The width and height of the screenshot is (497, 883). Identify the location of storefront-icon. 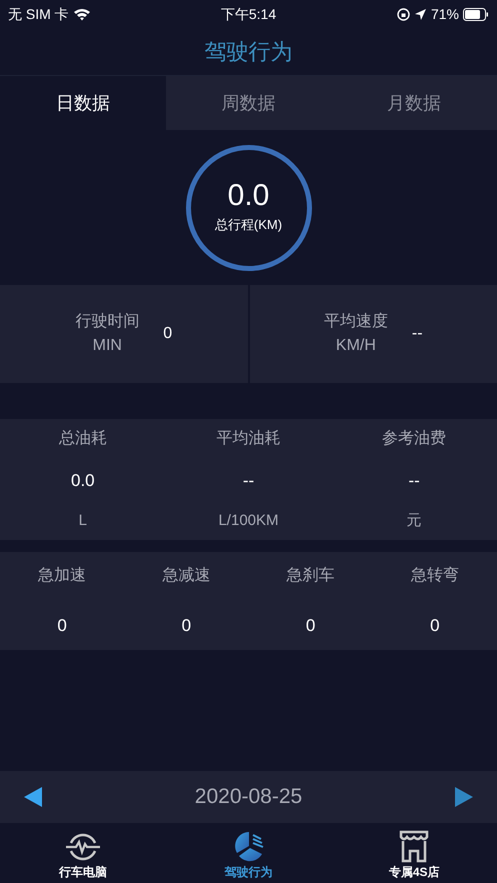
(414, 846).